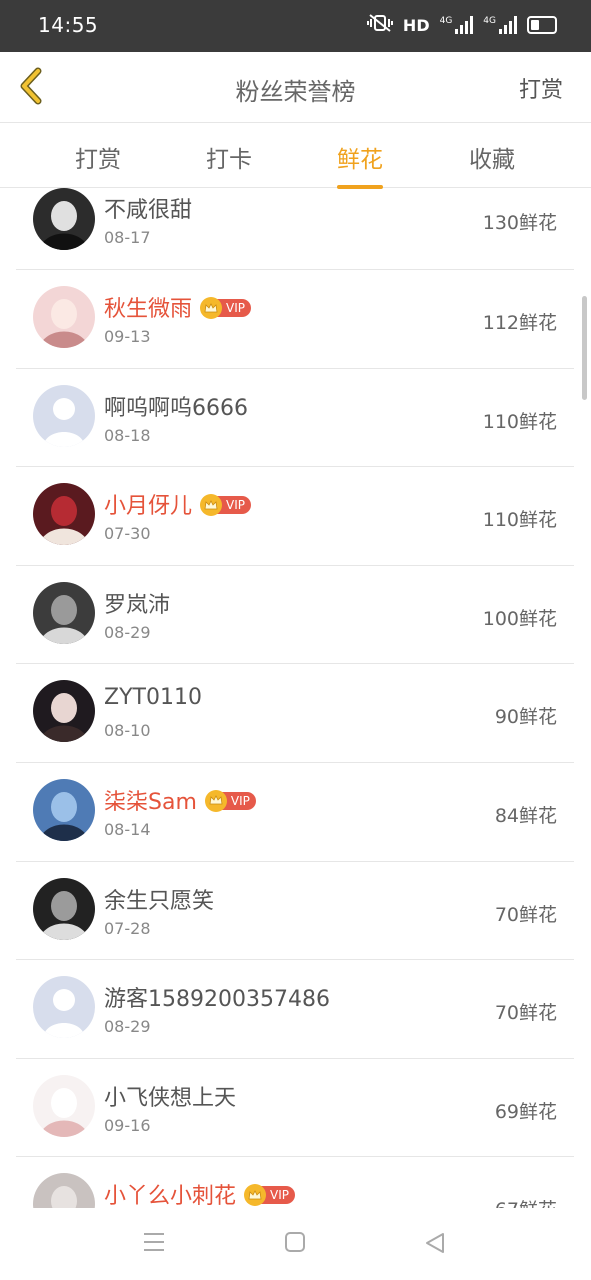 The height and width of the screenshot is (1280, 591). I want to click on user-name: 秋生微雨 VIP, so click(177, 307).